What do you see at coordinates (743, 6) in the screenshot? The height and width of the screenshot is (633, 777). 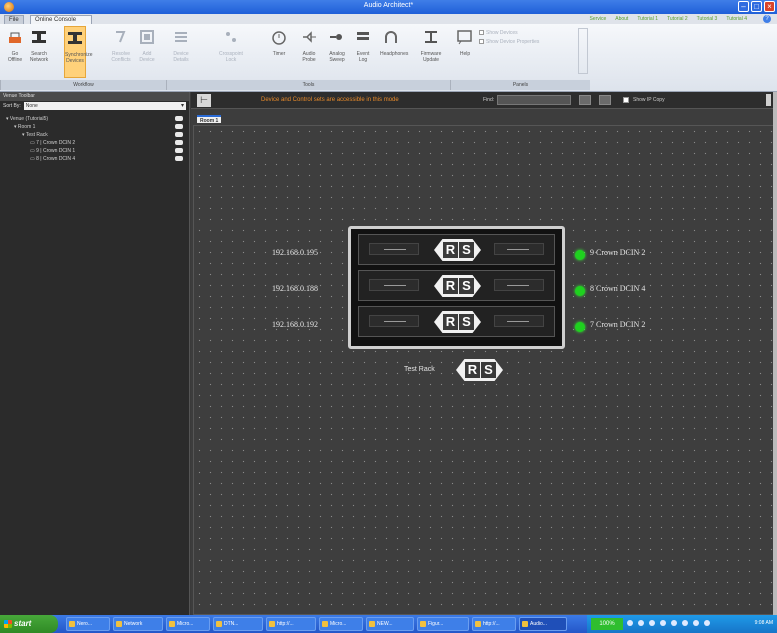 I see `minimize-button: ‒` at bounding box center [743, 6].